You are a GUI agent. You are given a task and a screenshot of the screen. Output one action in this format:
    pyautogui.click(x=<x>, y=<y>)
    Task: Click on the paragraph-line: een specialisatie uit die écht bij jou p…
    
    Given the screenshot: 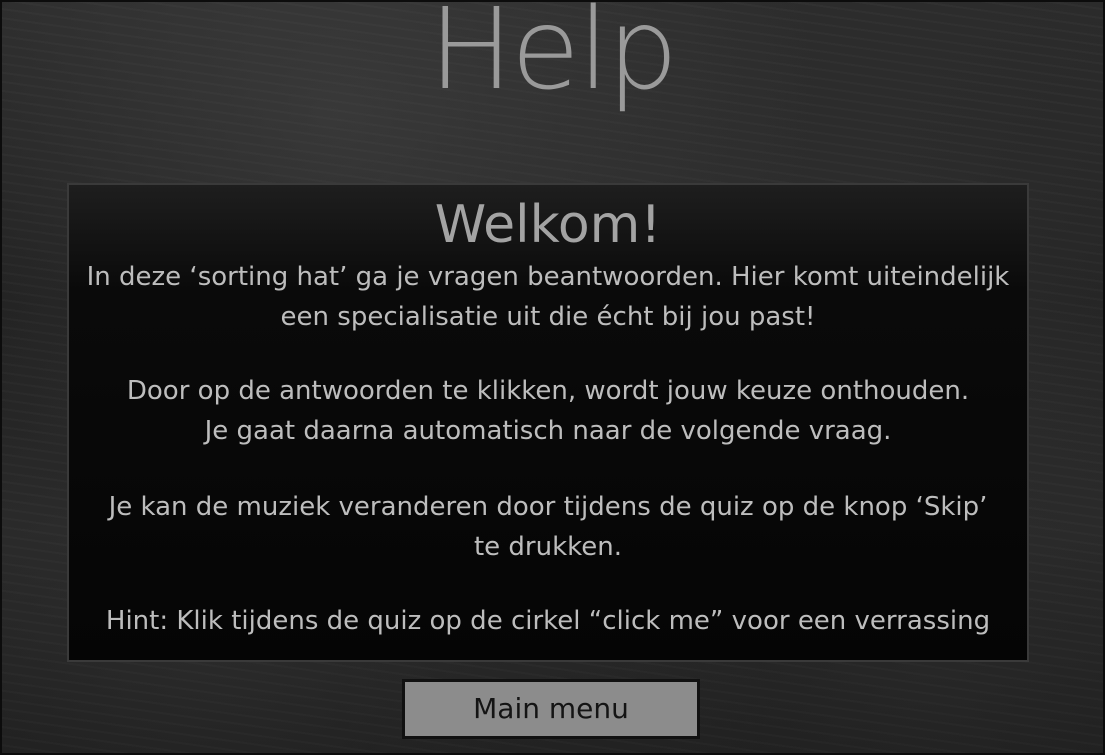 What is the action you would take?
    pyautogui.click(x=548, y=317)
    